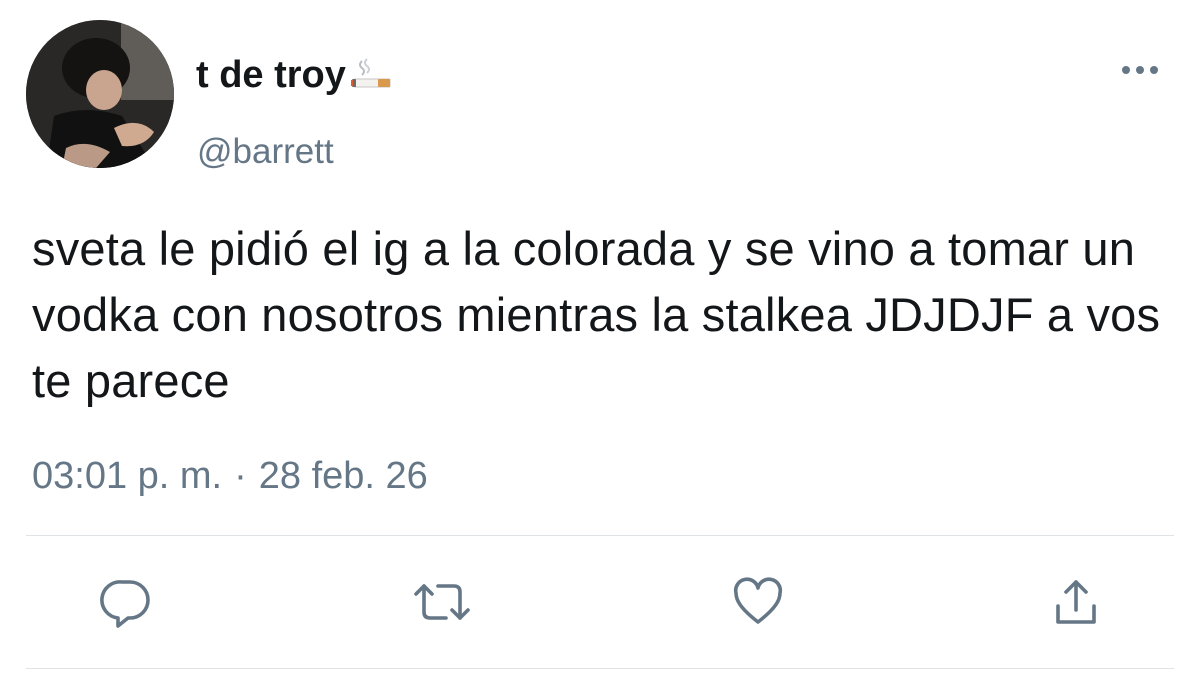  Describe the element at coordinates (370, 79) in the screenshot. I see `cigarette-icon` at that location.